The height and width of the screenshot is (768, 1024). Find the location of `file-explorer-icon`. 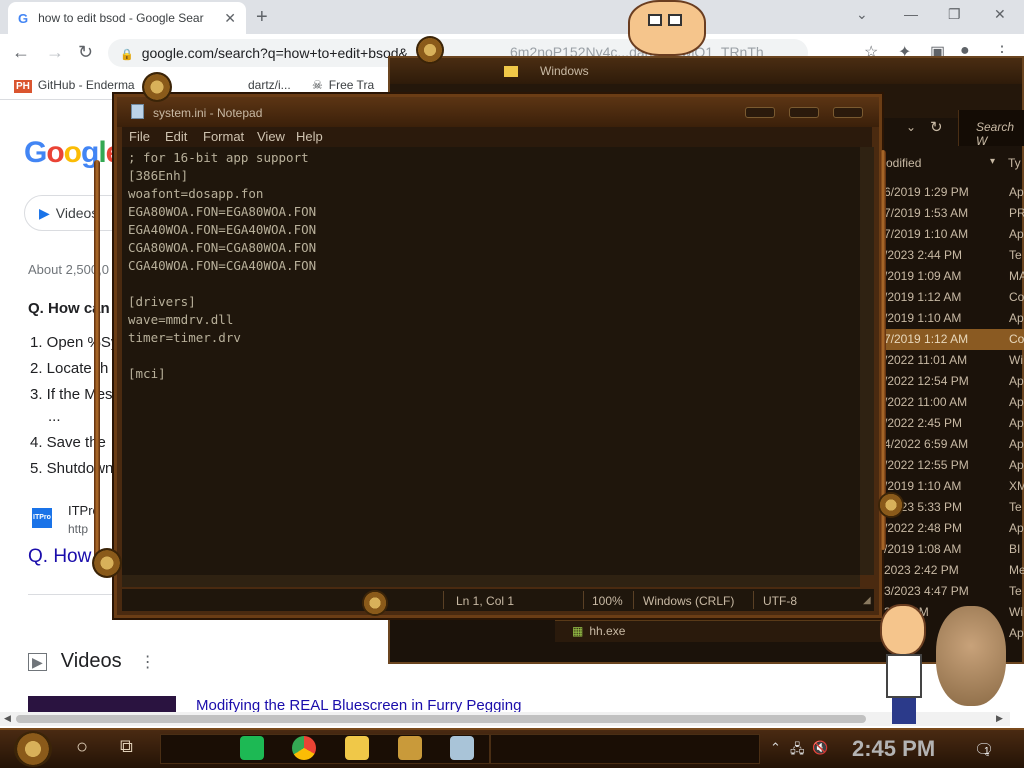

file-explorer-icon is located at coordinates (357, 748).